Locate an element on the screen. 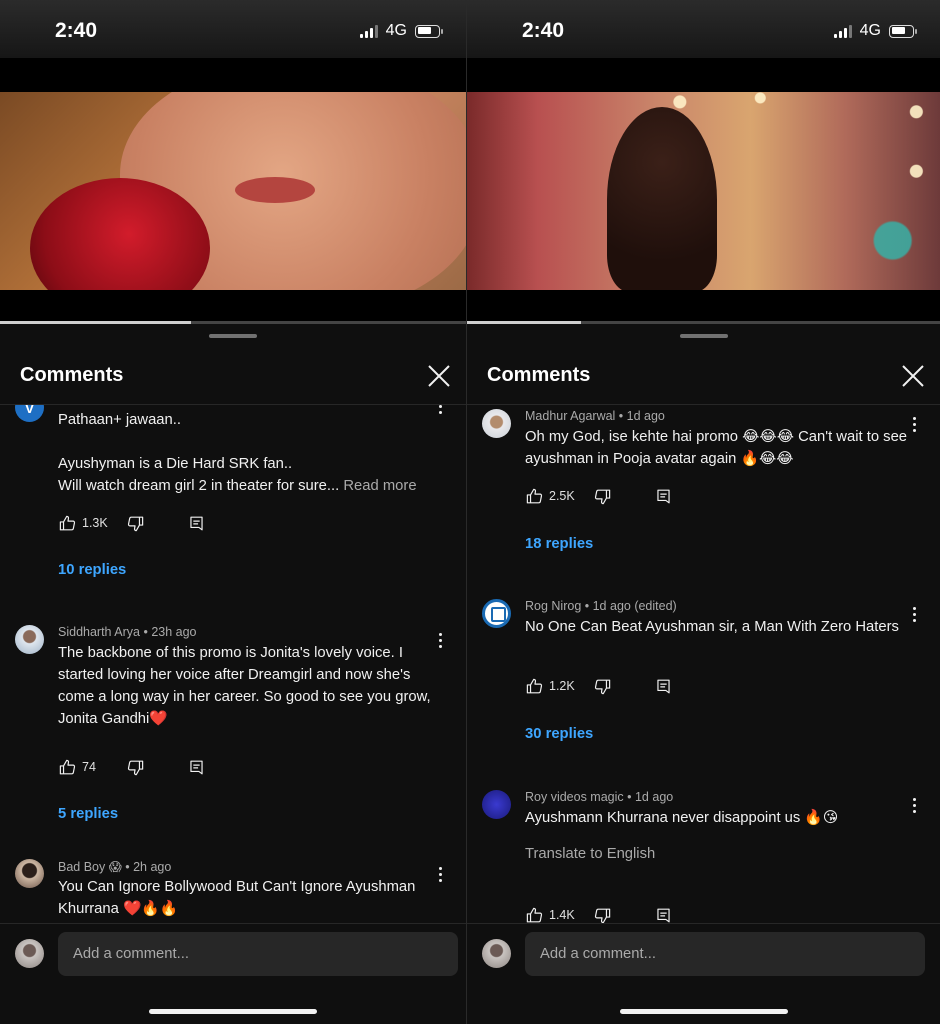 This screenshot has width=940, height=1024. view-replies-link: 30 replies is located at coordinates (559, 734).